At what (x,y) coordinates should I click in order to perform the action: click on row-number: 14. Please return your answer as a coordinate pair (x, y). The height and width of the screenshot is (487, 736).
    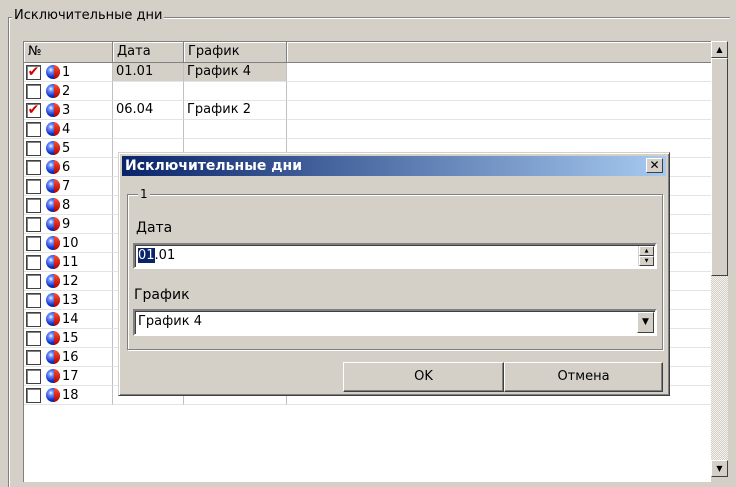
    Looking at the image, I should click on (70, 319).